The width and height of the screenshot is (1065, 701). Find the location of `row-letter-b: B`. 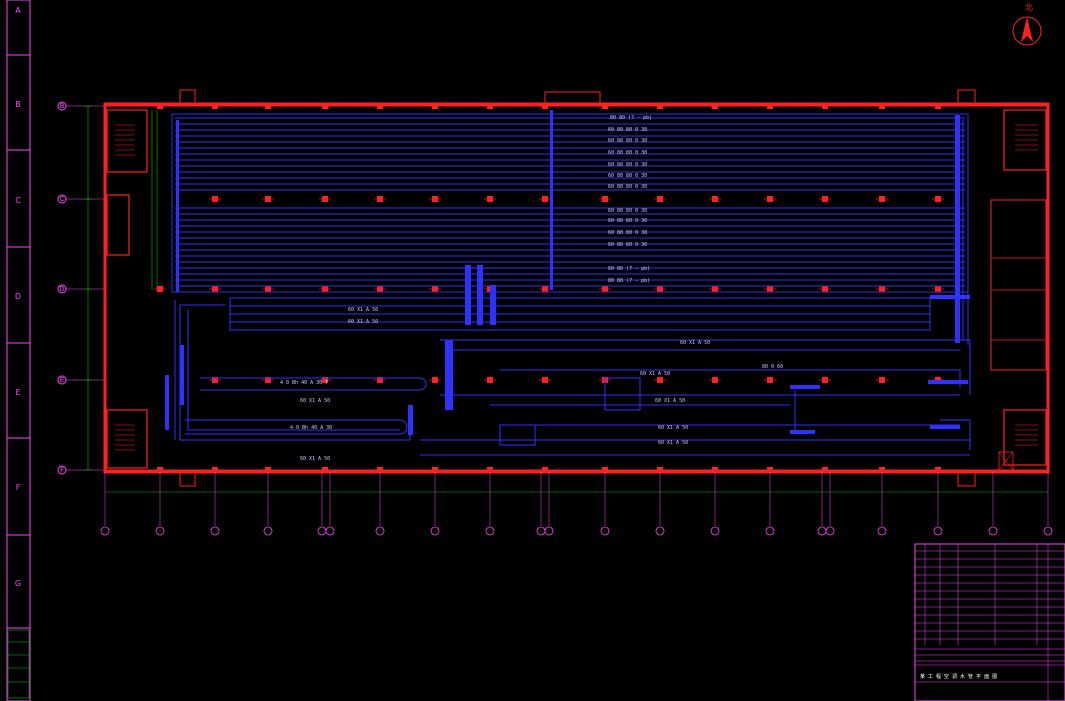

row-letter-b: B is located at coordinates (18, 104).